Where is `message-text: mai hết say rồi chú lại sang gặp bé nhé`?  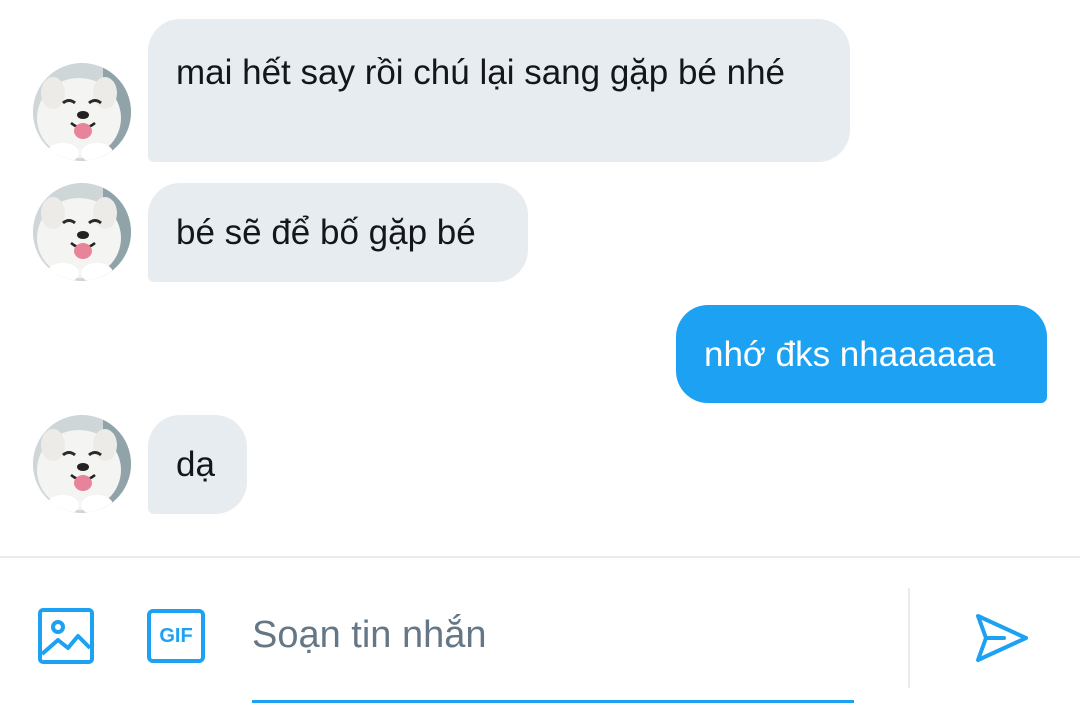 message-text: mai hết say rồi chú lại sang gặp bé nhé is located at coordinates (480, 72).